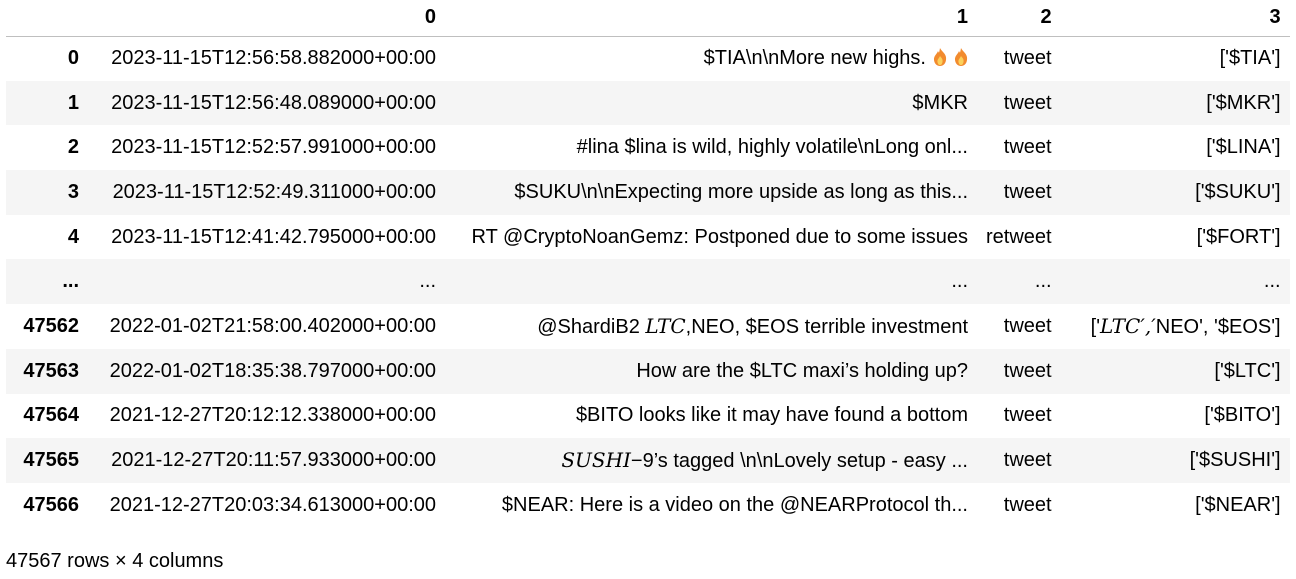 The height and width of the screenshot is (579, 1296). What do you see at coordinates (273, 147) in the screenshot?
I see `cell: 2023-11-15T12:52:57.991000+00:00` at bounding box center [273, 147].